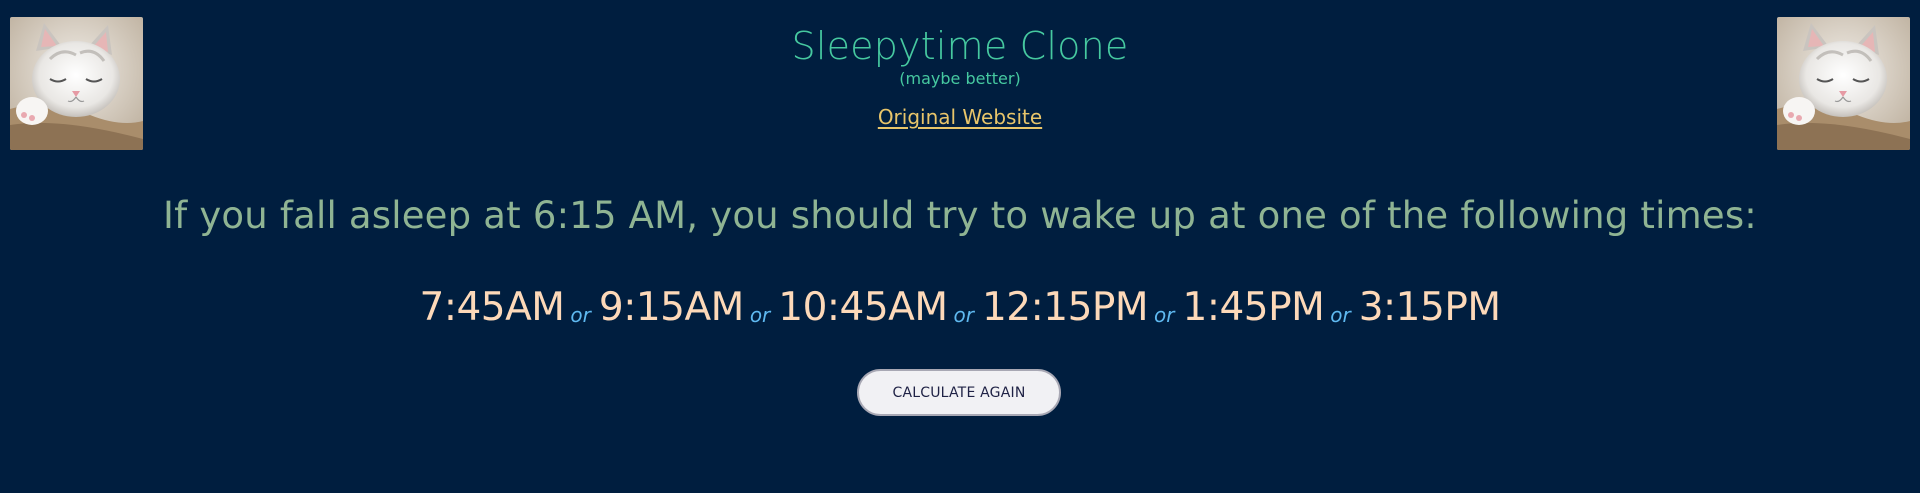  I want to click on page-subtitle: (maybe better), so click(960, 78).